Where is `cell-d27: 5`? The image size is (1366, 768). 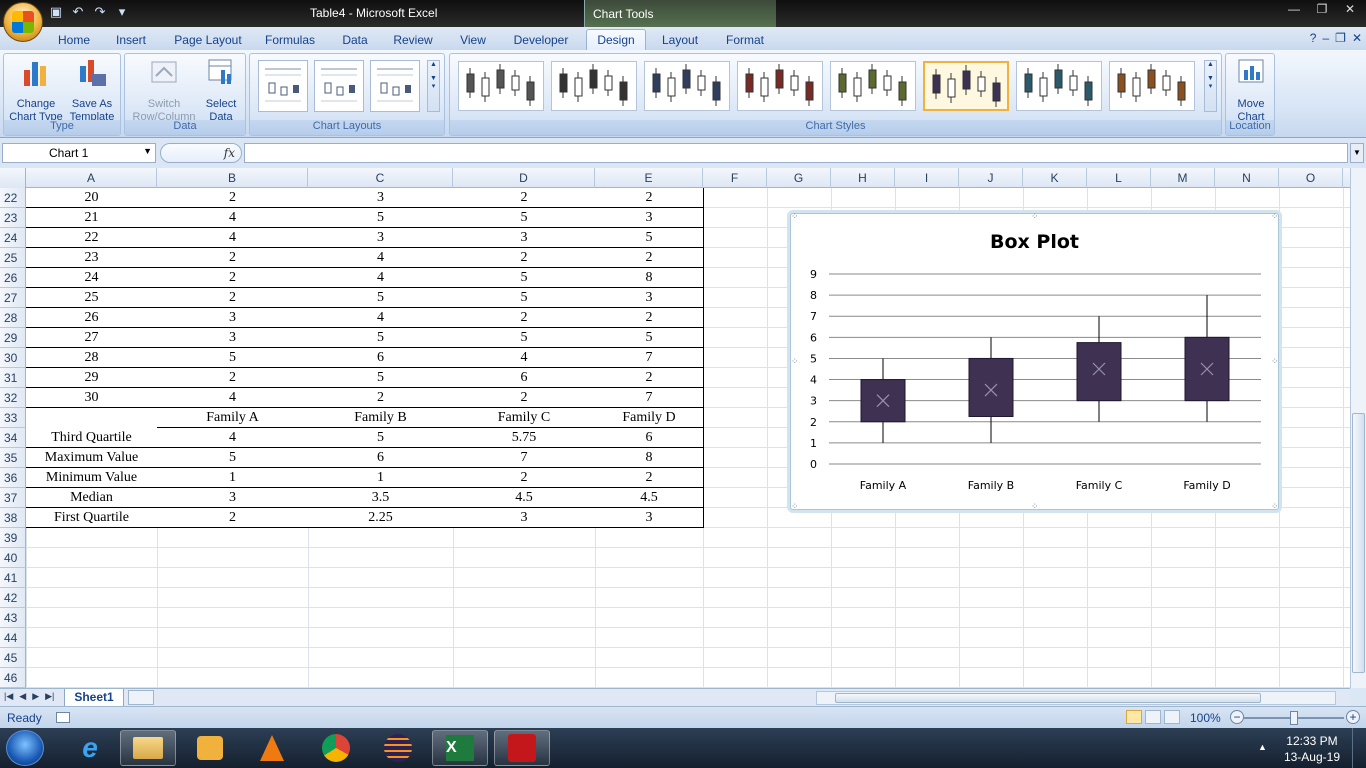
cell-d27: 5 is located at coordinates (524, 298).